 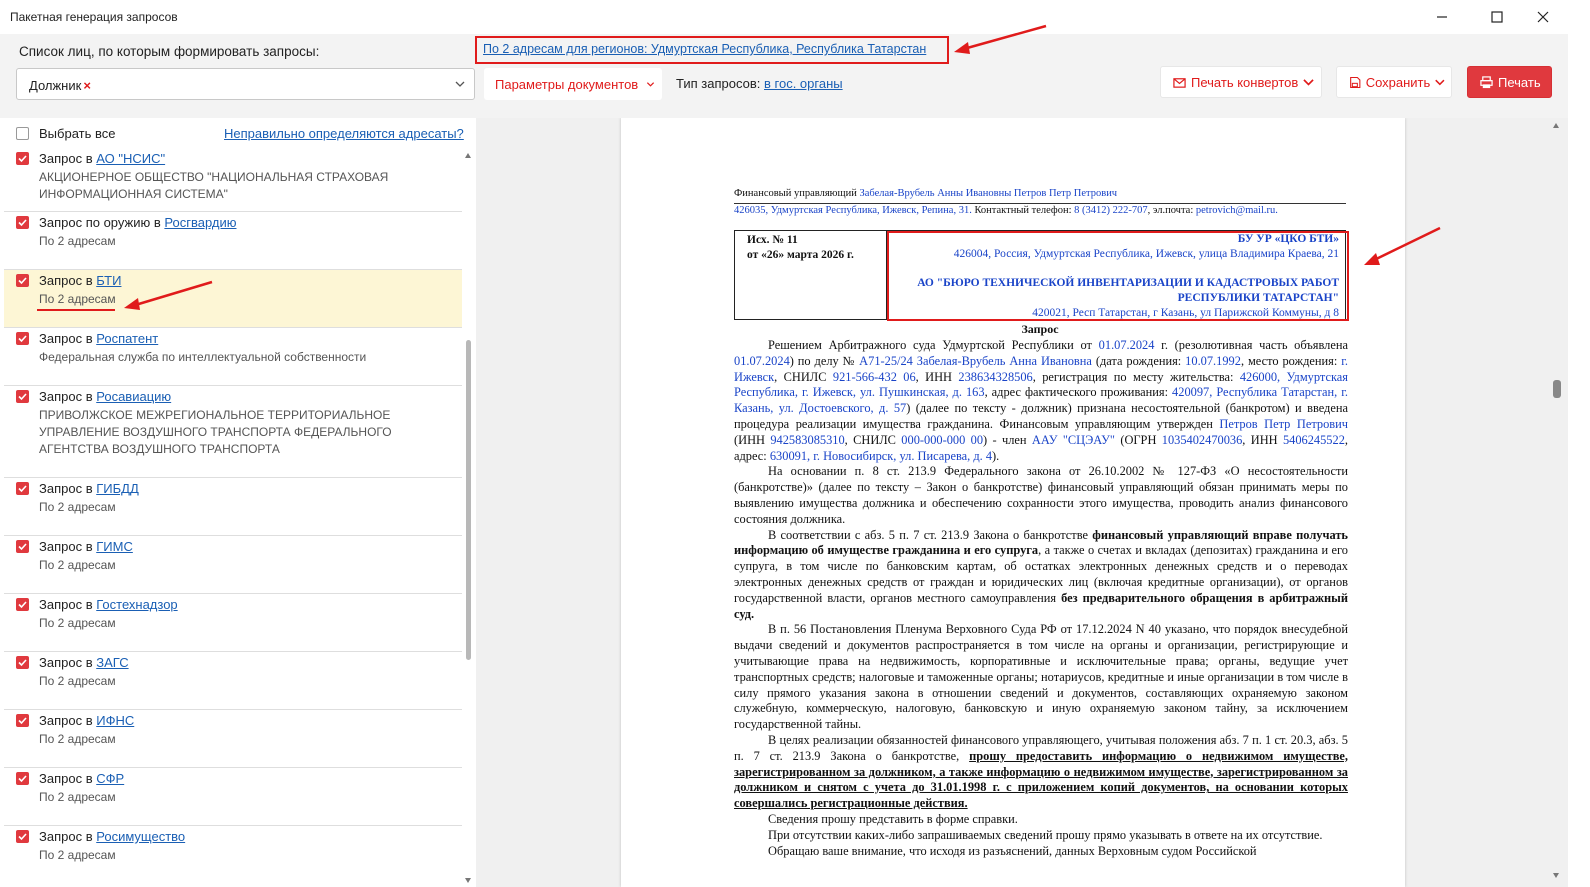 I want to click on doc-header-divider, so click(x=1040, y=203).